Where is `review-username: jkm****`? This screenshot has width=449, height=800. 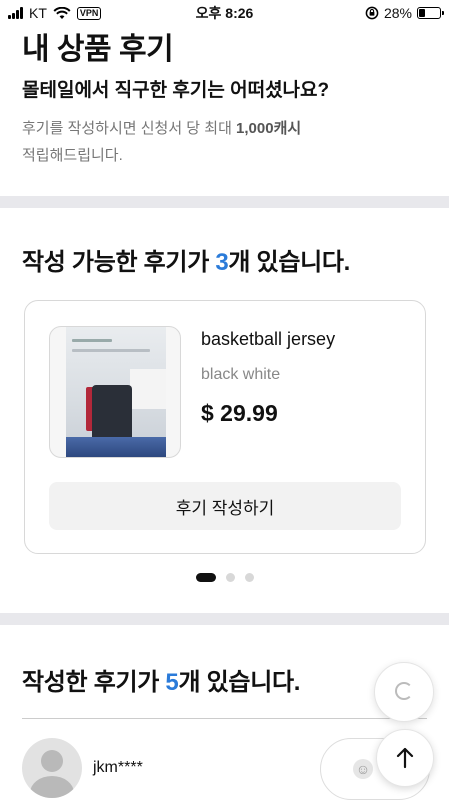 review-username: jkm**** is located at coordinates (118, 767).